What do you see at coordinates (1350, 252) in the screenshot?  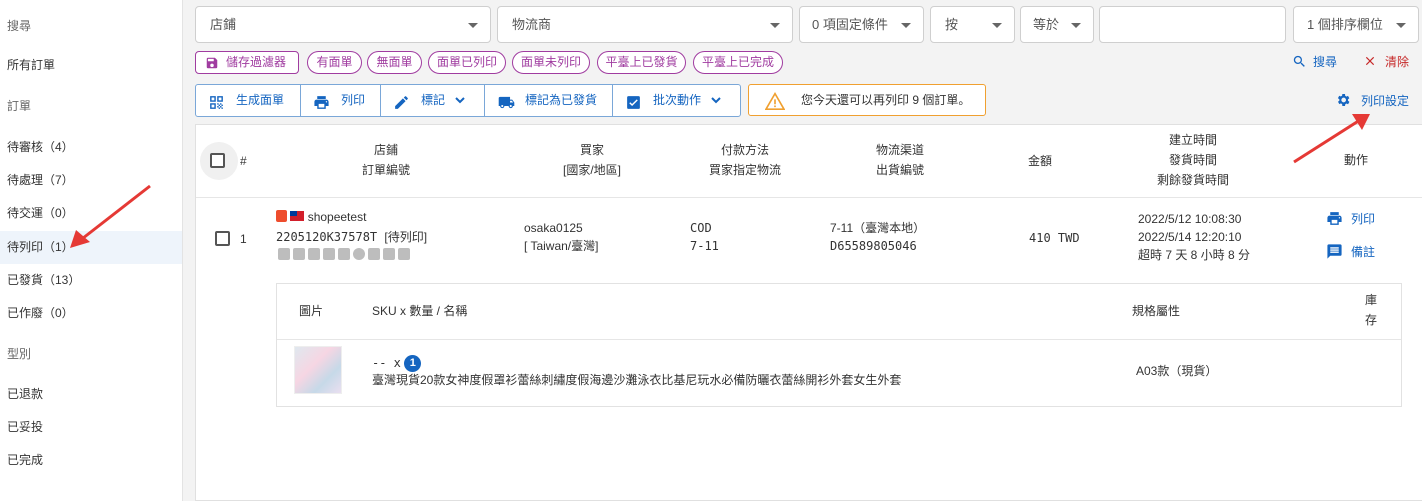 I see `row-note-action: 備註` at bounding box center [1350, 252].